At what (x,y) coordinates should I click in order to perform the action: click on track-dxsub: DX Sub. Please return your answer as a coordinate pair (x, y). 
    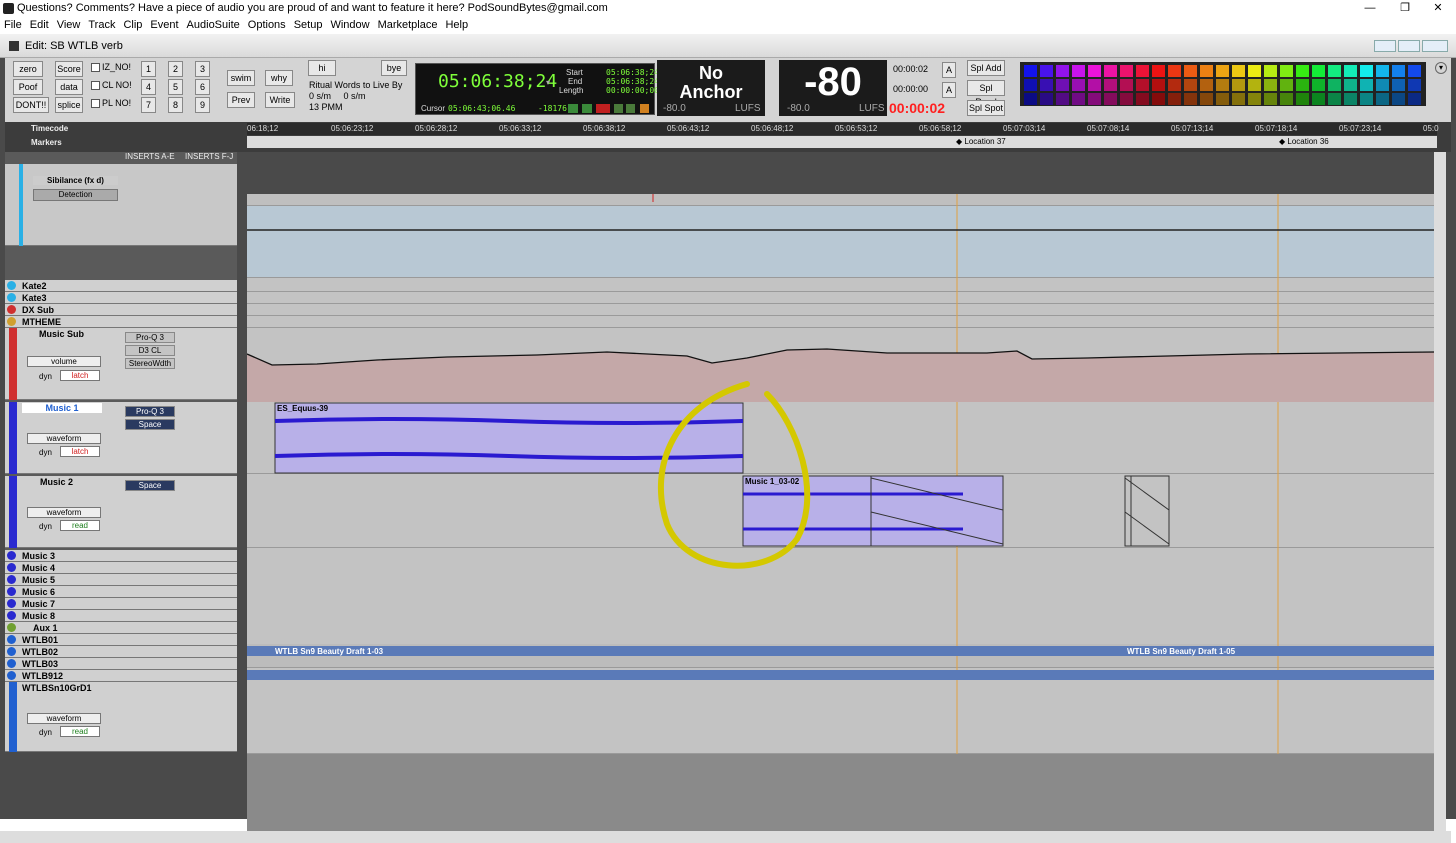
    Looking at the image, I should click on (121, 310).